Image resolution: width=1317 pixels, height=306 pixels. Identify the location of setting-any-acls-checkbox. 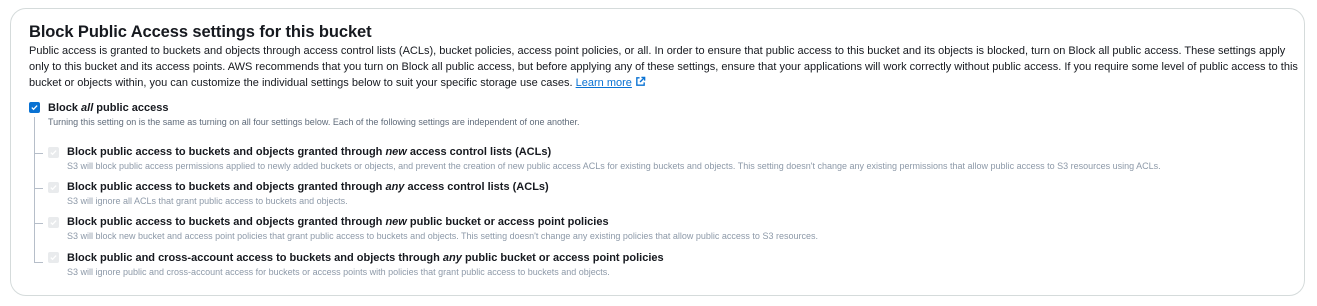
(53, 187).